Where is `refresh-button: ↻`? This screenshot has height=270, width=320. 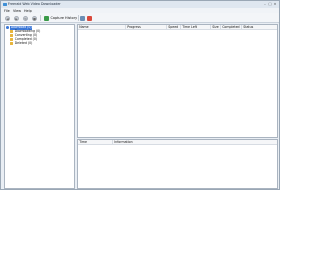 refresh-button: ↻ is located at coordinates (25, 18).